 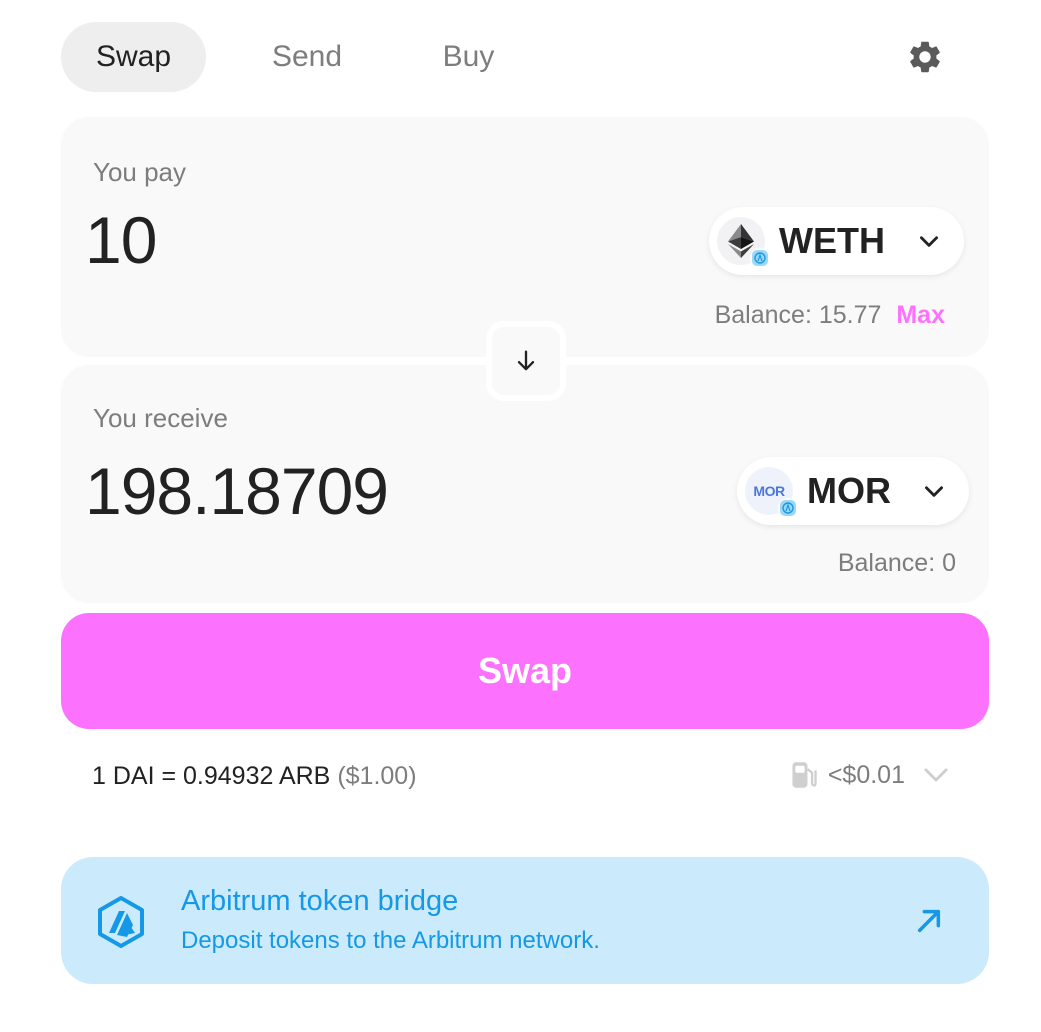 I want to click on max-button: Max, so click(x=920, y=315).